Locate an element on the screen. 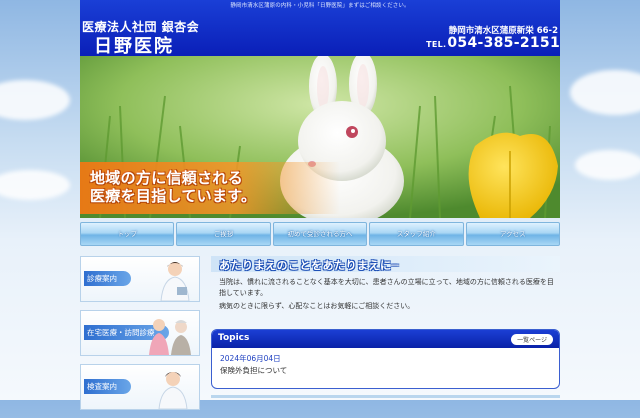 This screenshot has width=640, height=418. nav-item-first-visit: 初めて受診される方へ is located at coordinates (320, 234).